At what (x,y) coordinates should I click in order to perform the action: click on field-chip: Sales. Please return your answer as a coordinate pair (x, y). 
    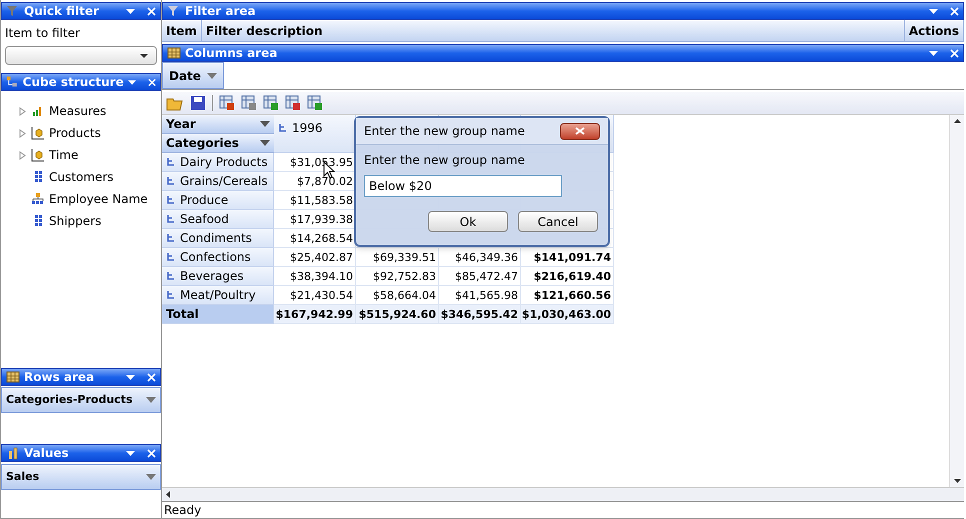
    Looking at the image, I should click on (81, 477).